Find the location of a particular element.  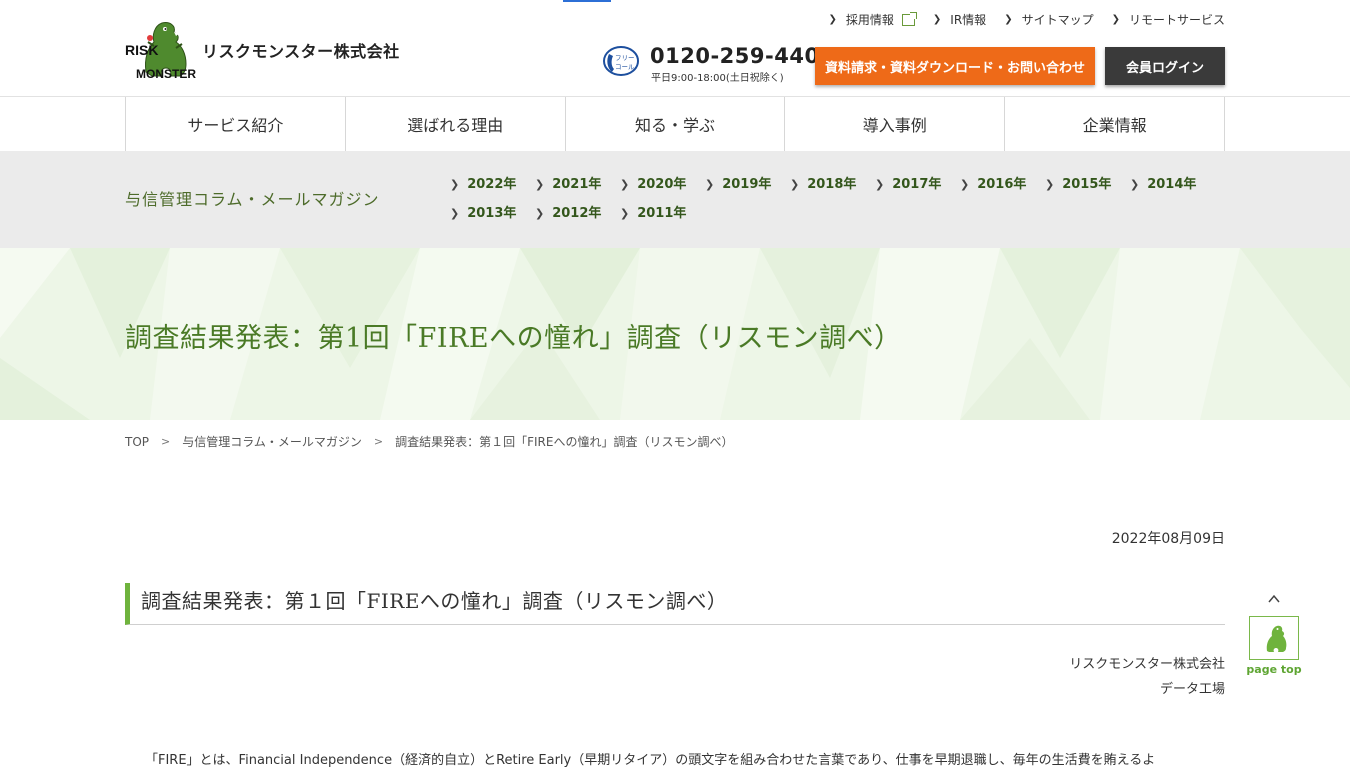

year-link-label: 2017年 is located at coordinates (917, 184).